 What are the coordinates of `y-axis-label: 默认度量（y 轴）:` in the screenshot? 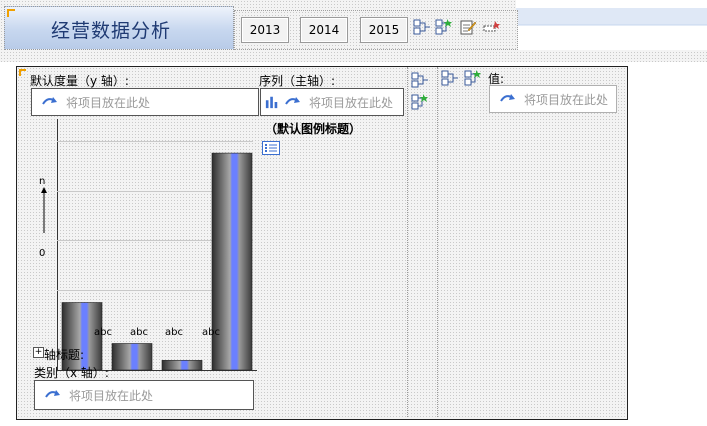 It's located at (79, 81).